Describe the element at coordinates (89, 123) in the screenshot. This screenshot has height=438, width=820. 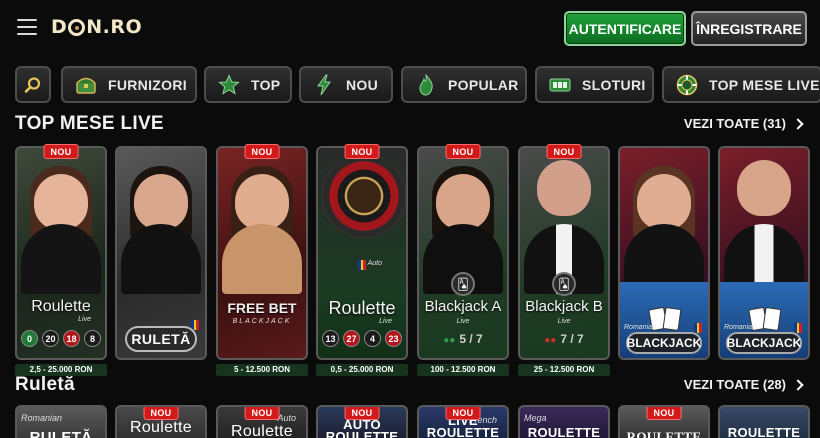
I see `section-title-top-live: TOP MESE LIVE` at that location.